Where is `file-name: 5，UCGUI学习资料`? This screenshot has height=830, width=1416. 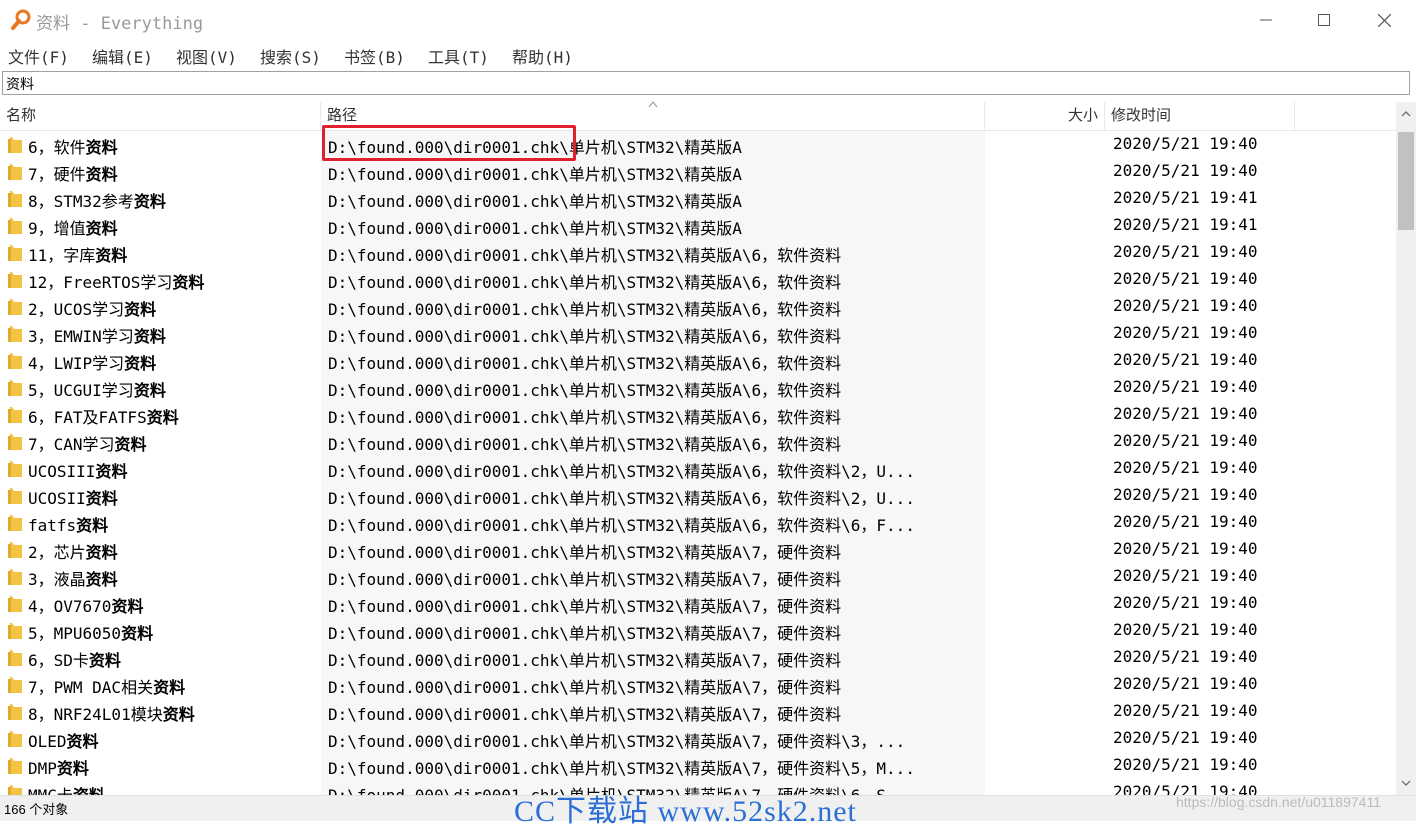 file-name: 5，UCGUI学习资料 is located at coordinates (97, 390).